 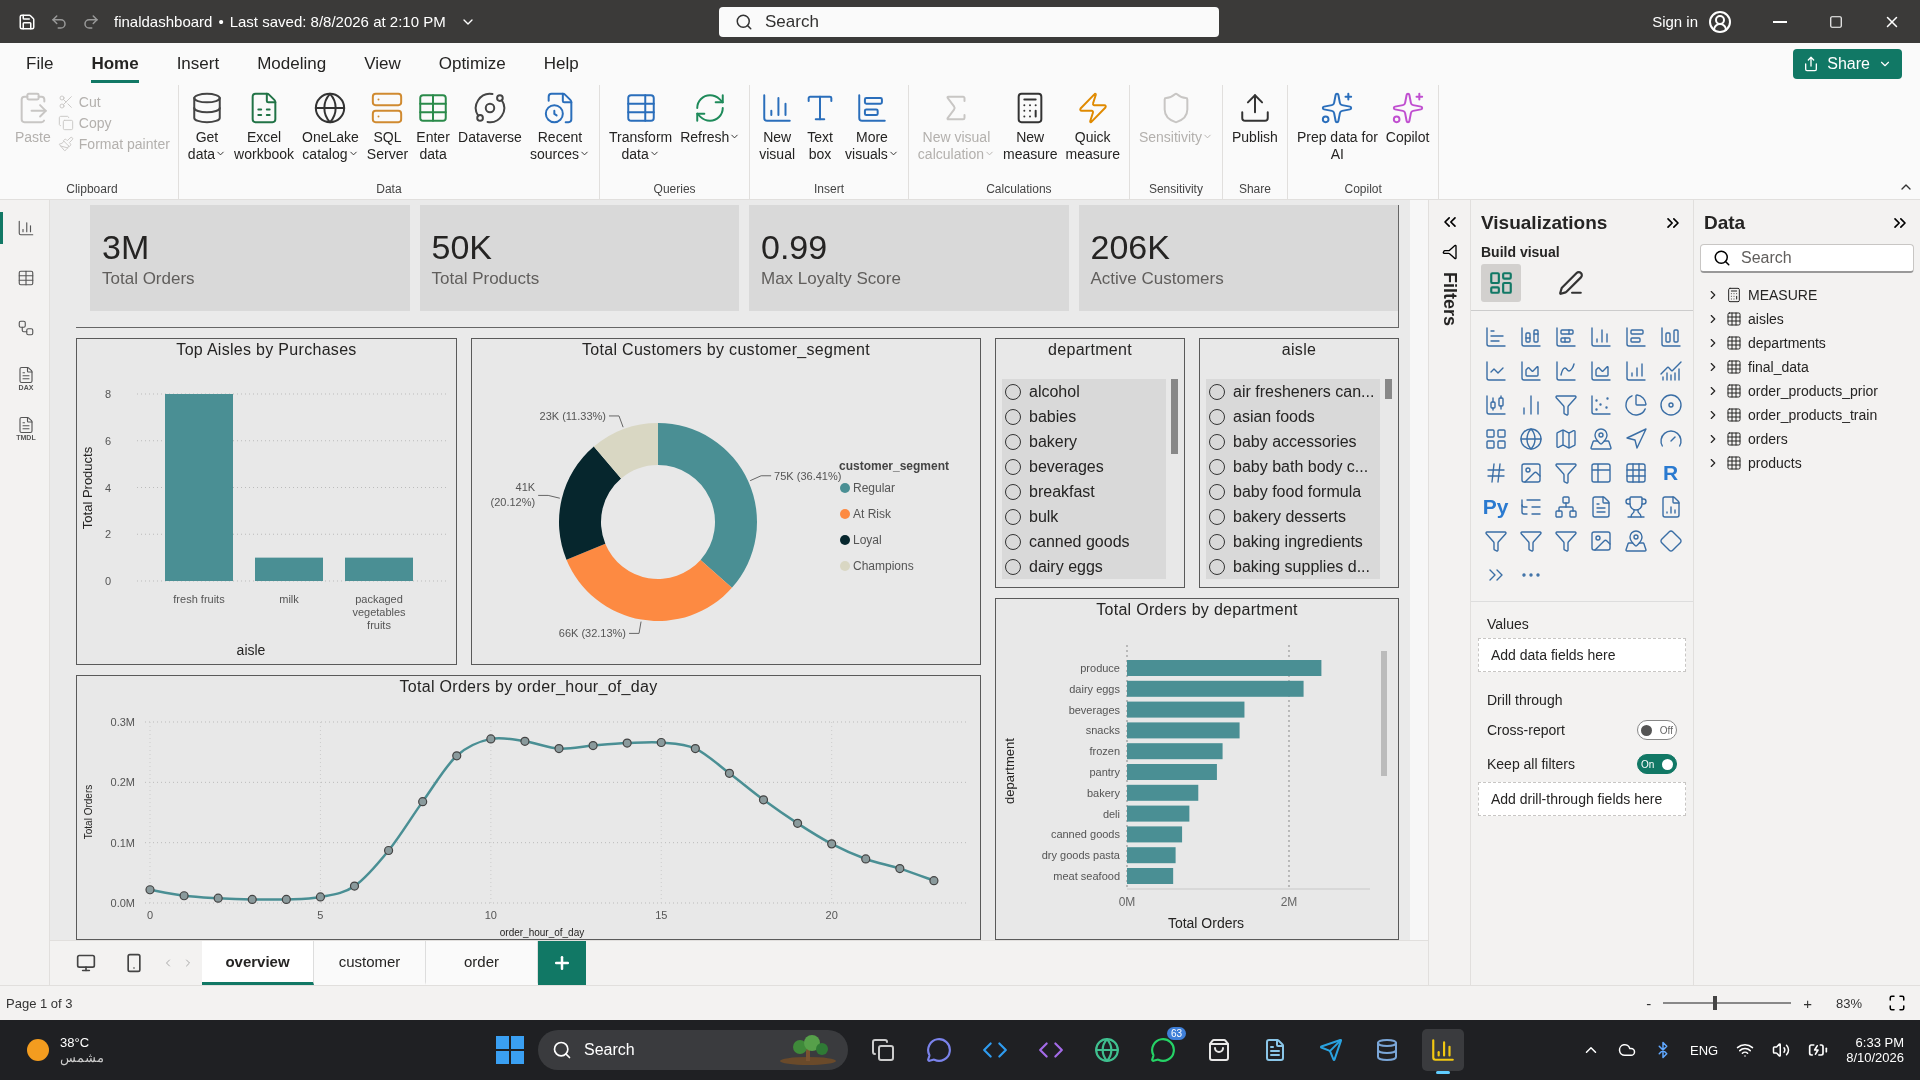 What do you see at coordinates (1293, 516) in the screenshot?
I see `slicer-item: bakery desserts` at bounding box center [1293, 516].